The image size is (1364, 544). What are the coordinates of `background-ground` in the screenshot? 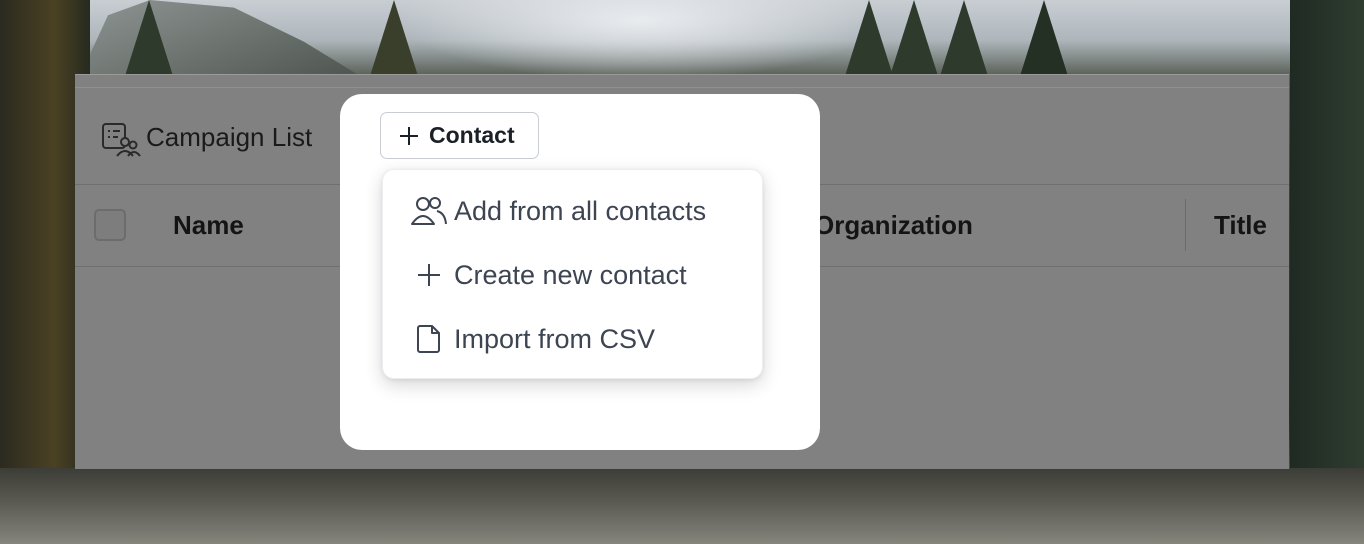 It's located at (682, 506).